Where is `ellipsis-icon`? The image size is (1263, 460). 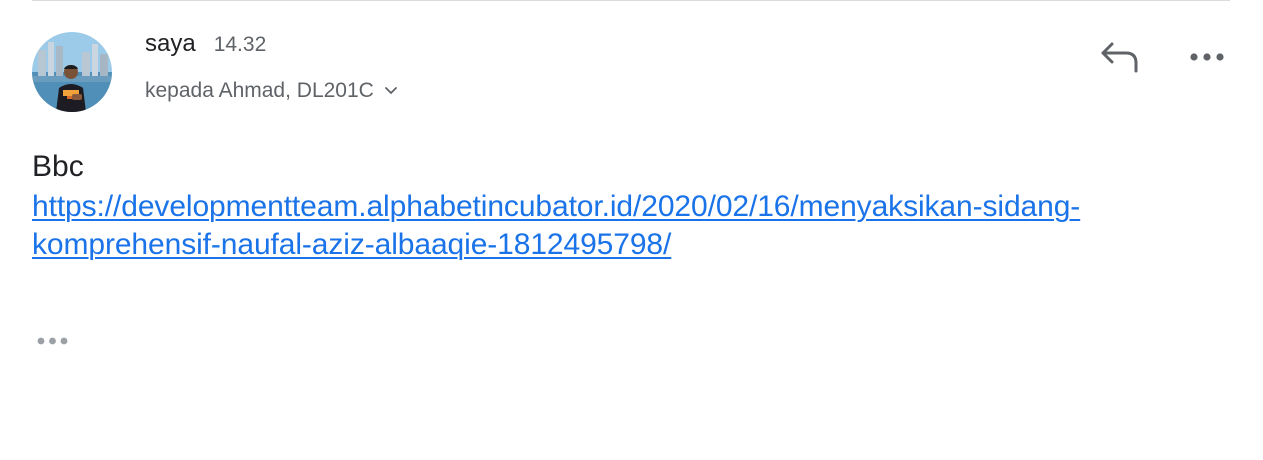
ellipsis-icon is located at coordinates (52, 341).